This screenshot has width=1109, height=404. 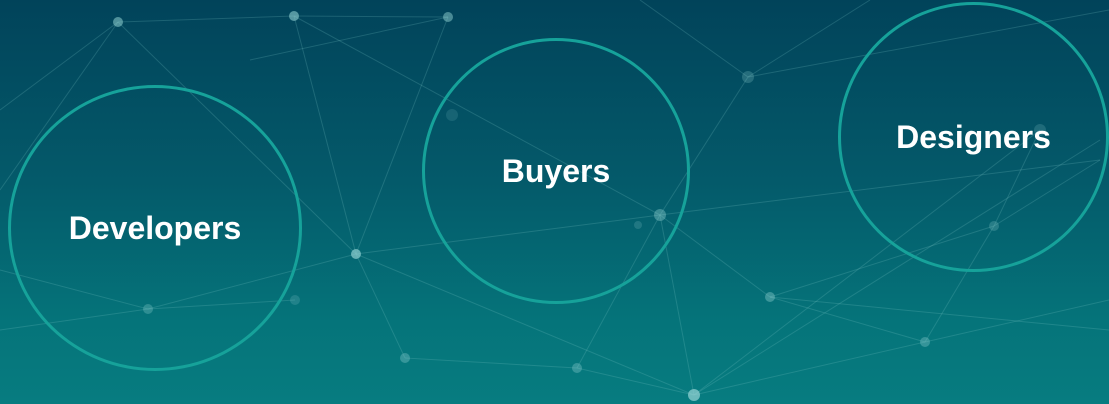 I want to click on developers-label: Developers, so click(x=155, y=227).